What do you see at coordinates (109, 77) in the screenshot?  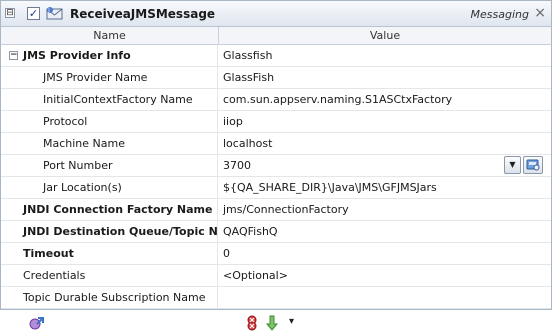 I see `row-name: JMS Provider Name` at bounding box center [109, 77].